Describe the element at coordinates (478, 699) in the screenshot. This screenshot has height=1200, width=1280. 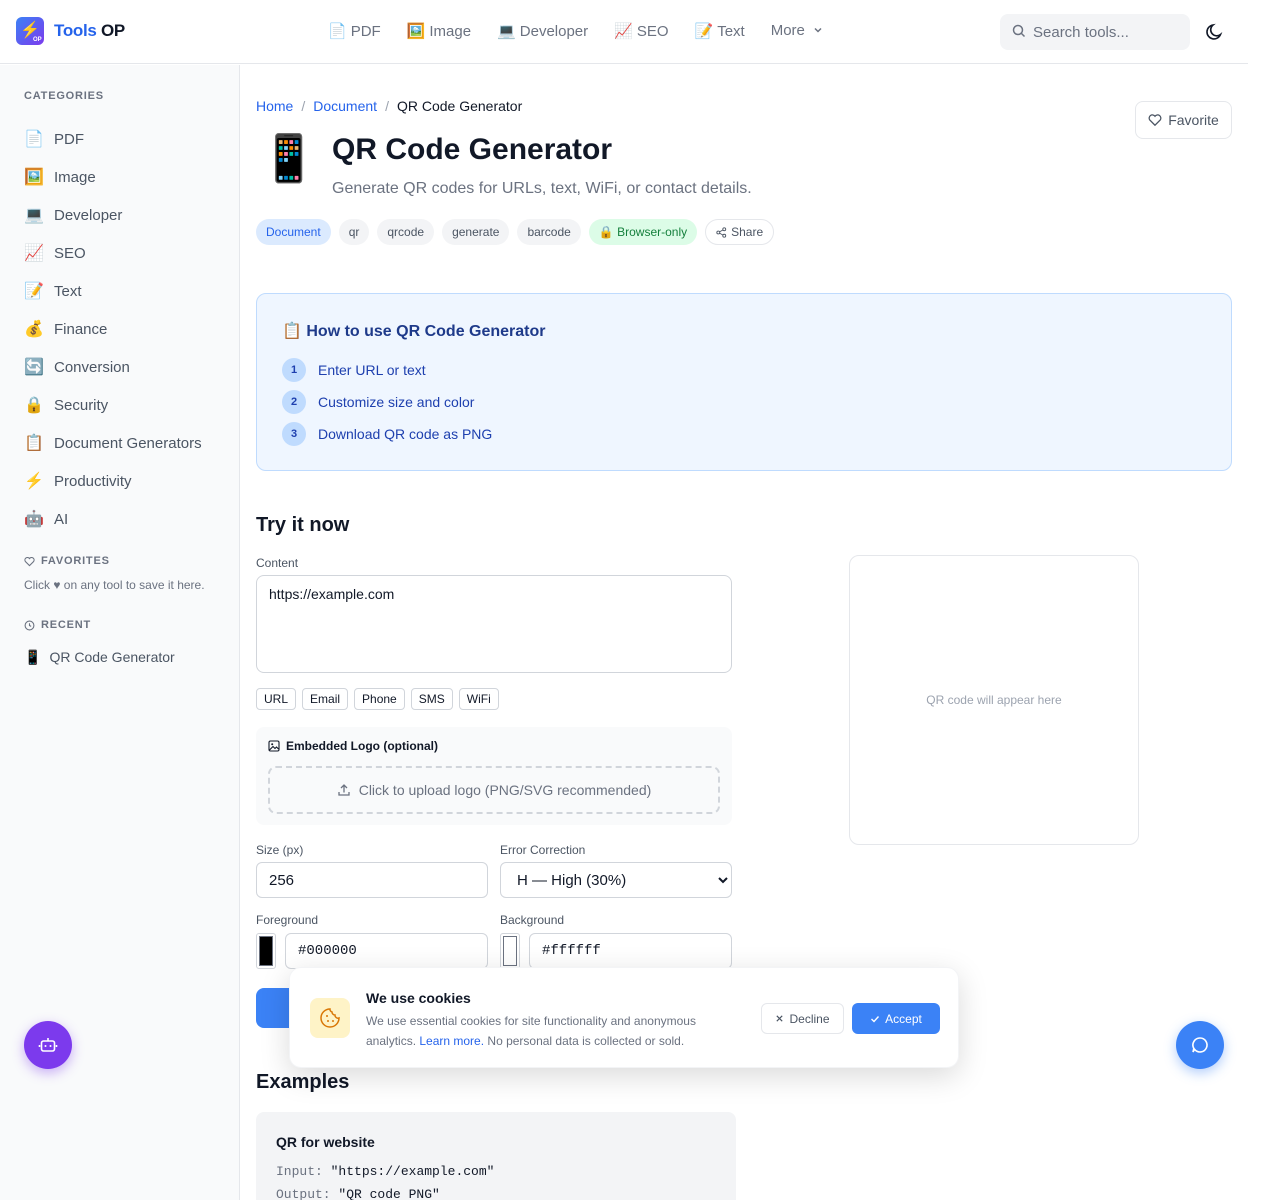
I see `preset-wifi-button: WiFi` at that location.